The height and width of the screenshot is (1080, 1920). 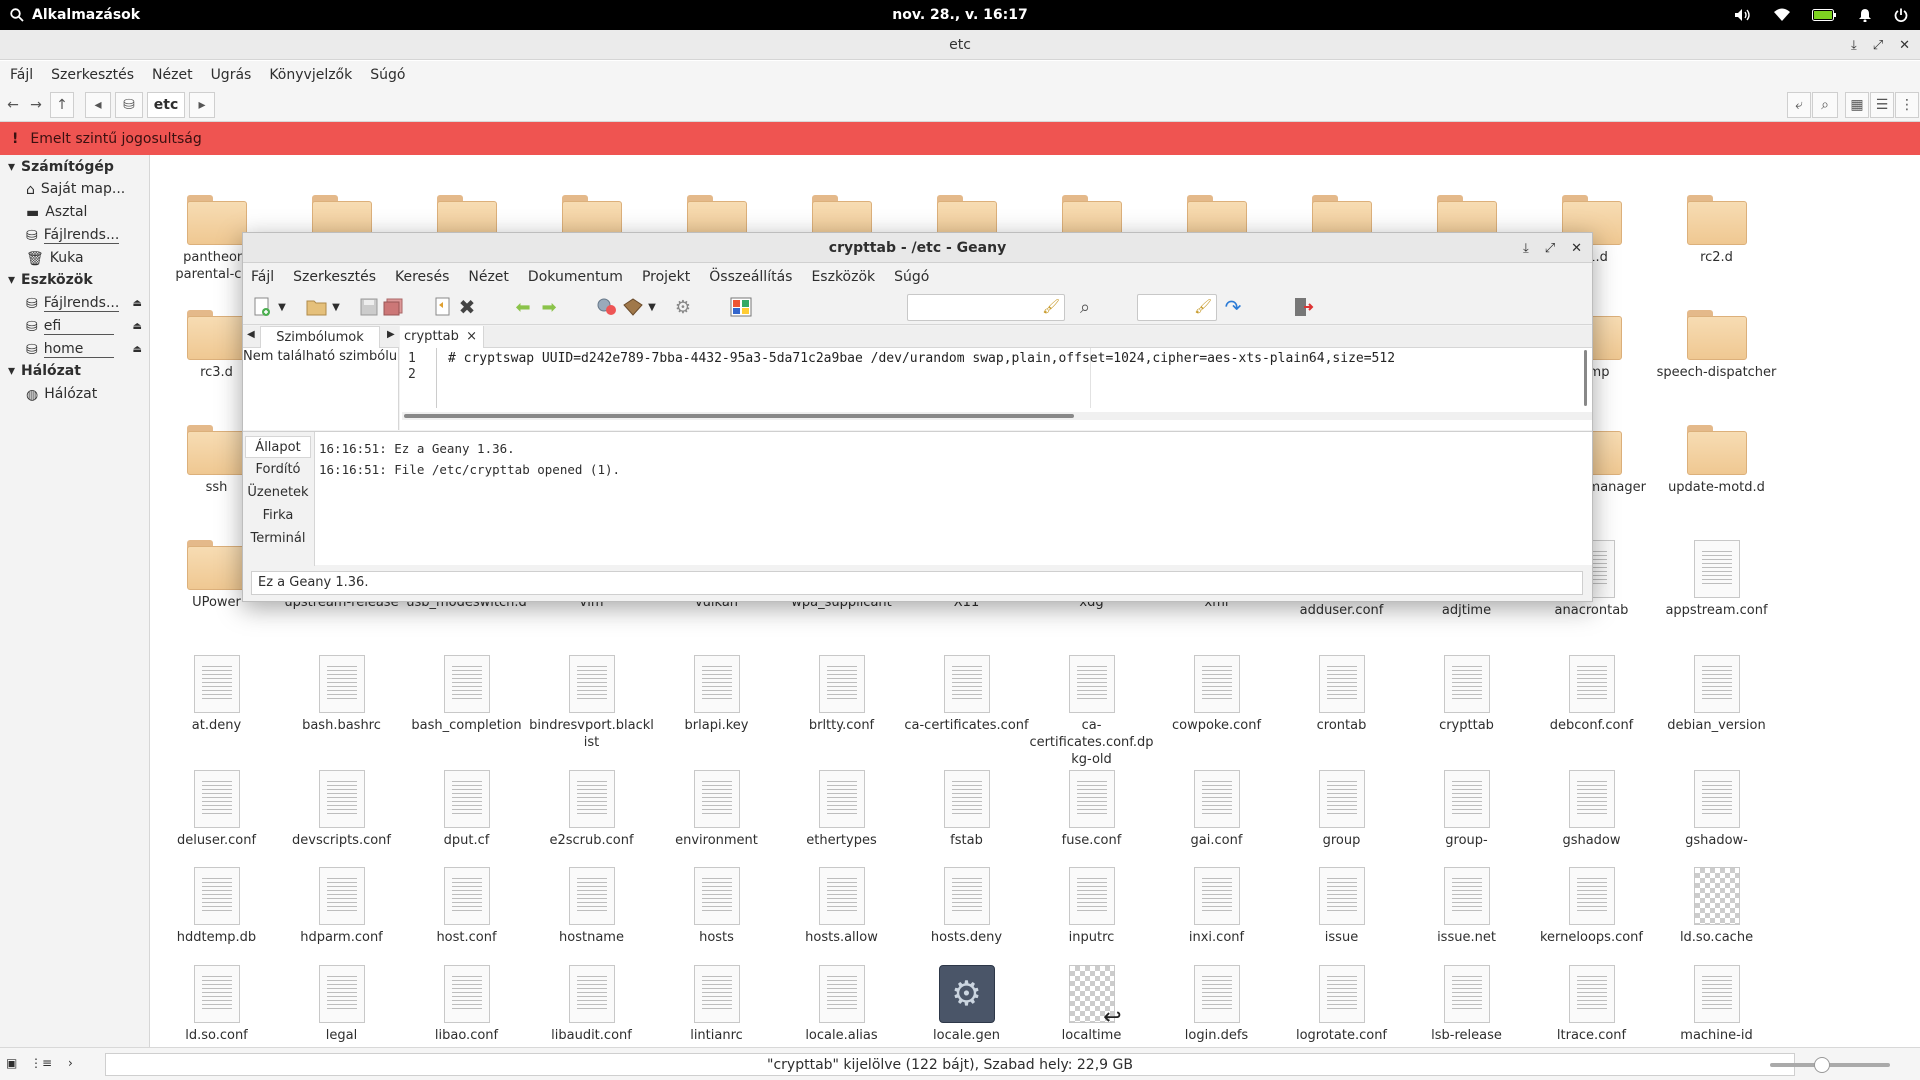 I want to click on file-item: ld.so.cache, so click(x=1716, y=906).